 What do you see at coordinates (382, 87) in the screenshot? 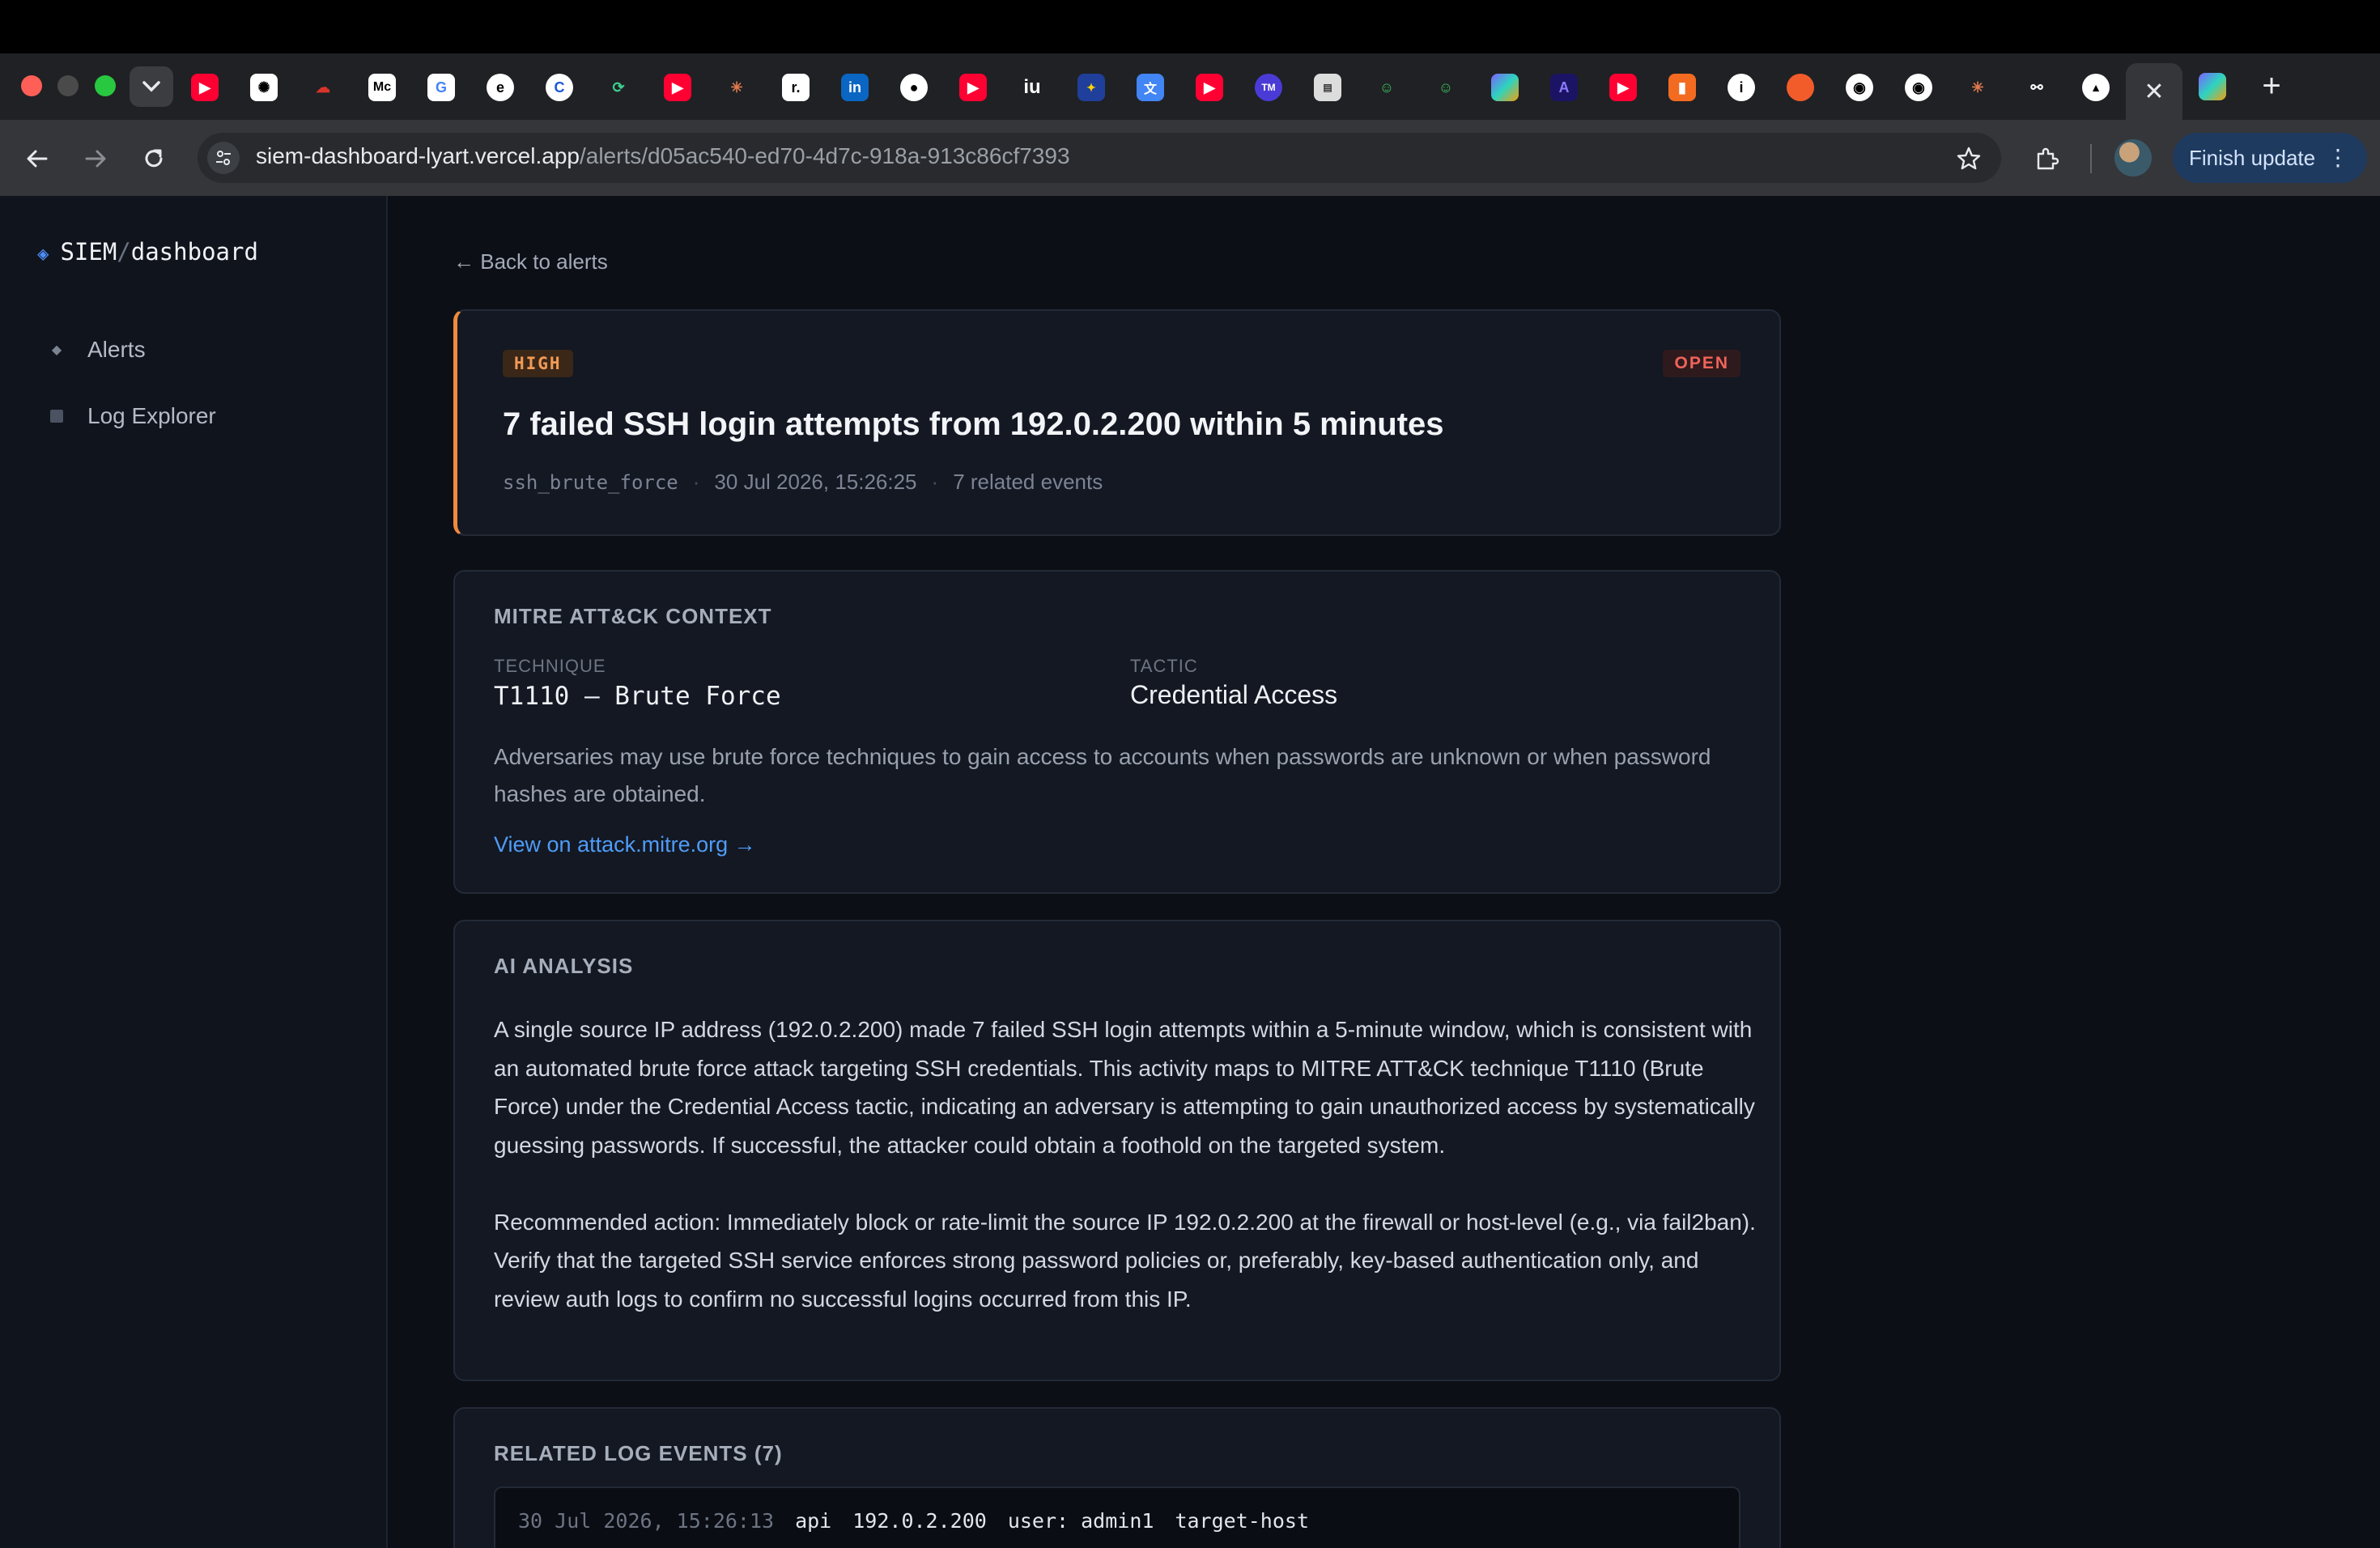
I see `medium-icon: Mc` at bounding box center [382, 87].